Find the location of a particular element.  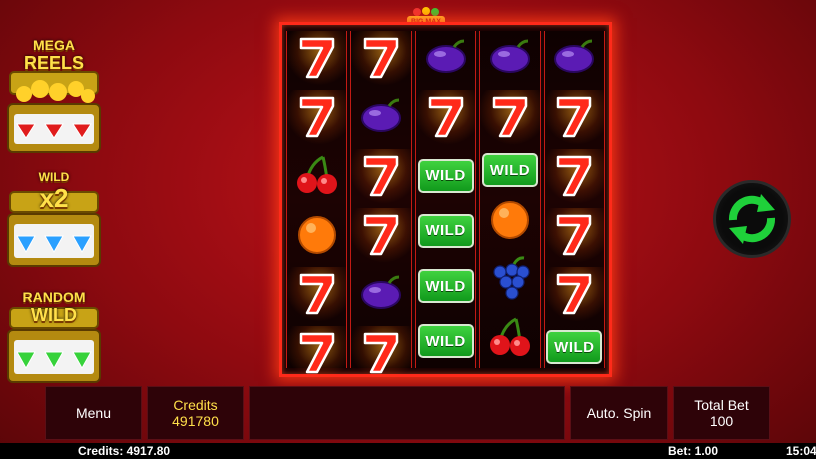

feature-title-line2: WILD is located at coordinates (54, 315).